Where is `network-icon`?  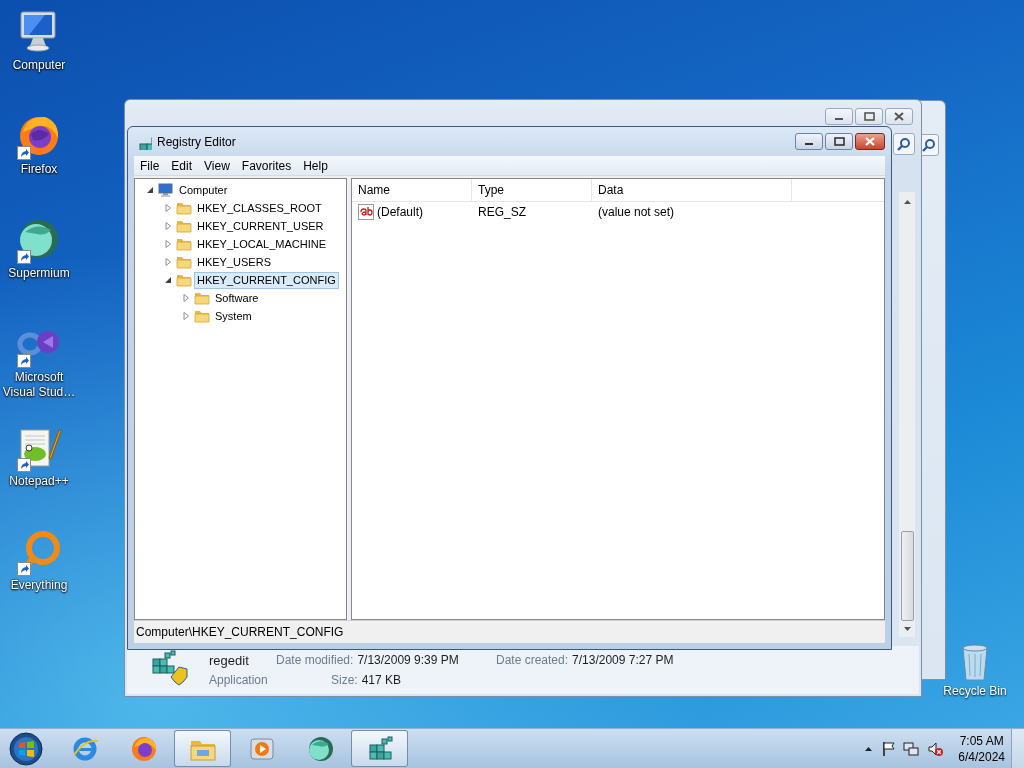
network-icon is located at coordinates (911, 748).